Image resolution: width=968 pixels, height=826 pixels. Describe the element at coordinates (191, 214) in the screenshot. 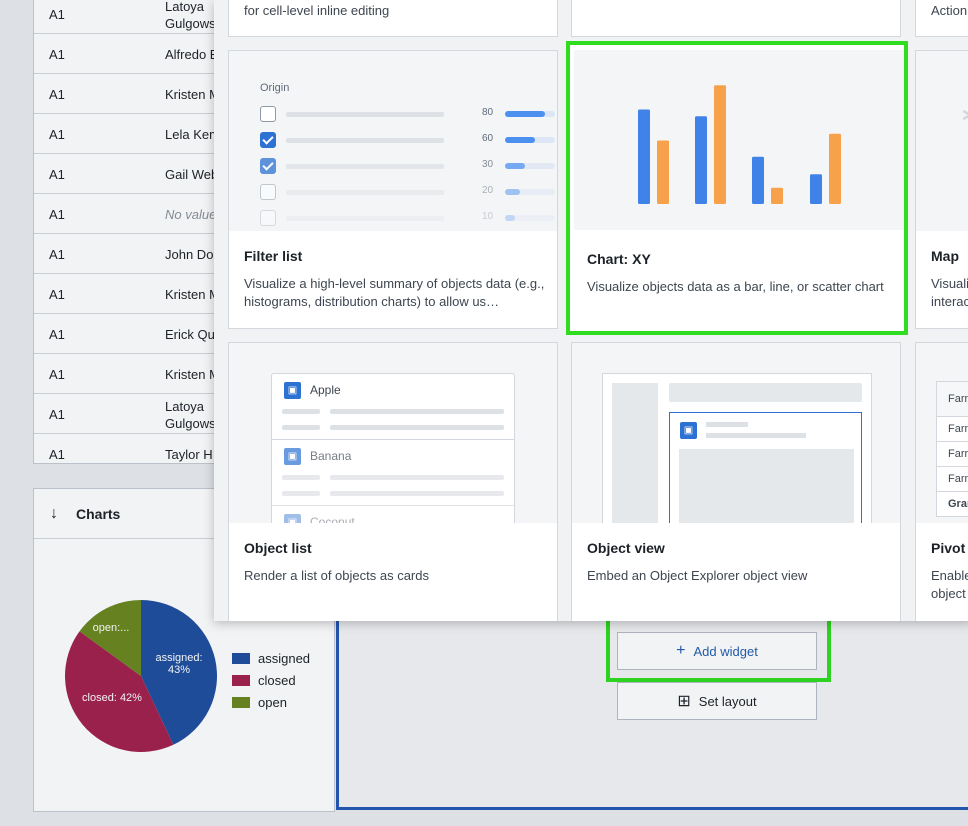

I see `table-cell: No value` at that location.